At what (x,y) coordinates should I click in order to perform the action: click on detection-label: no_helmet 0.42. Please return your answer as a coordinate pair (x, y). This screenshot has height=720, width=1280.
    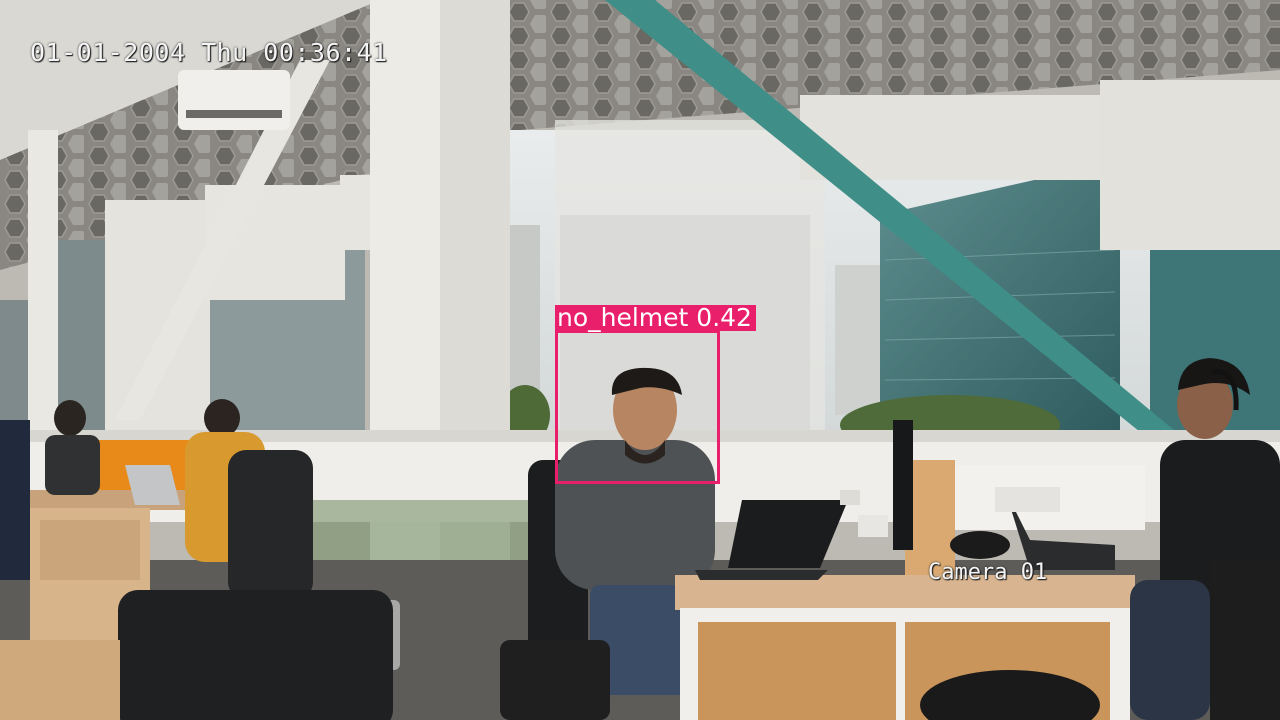
    Looking at the image, I should click on (655, 318).